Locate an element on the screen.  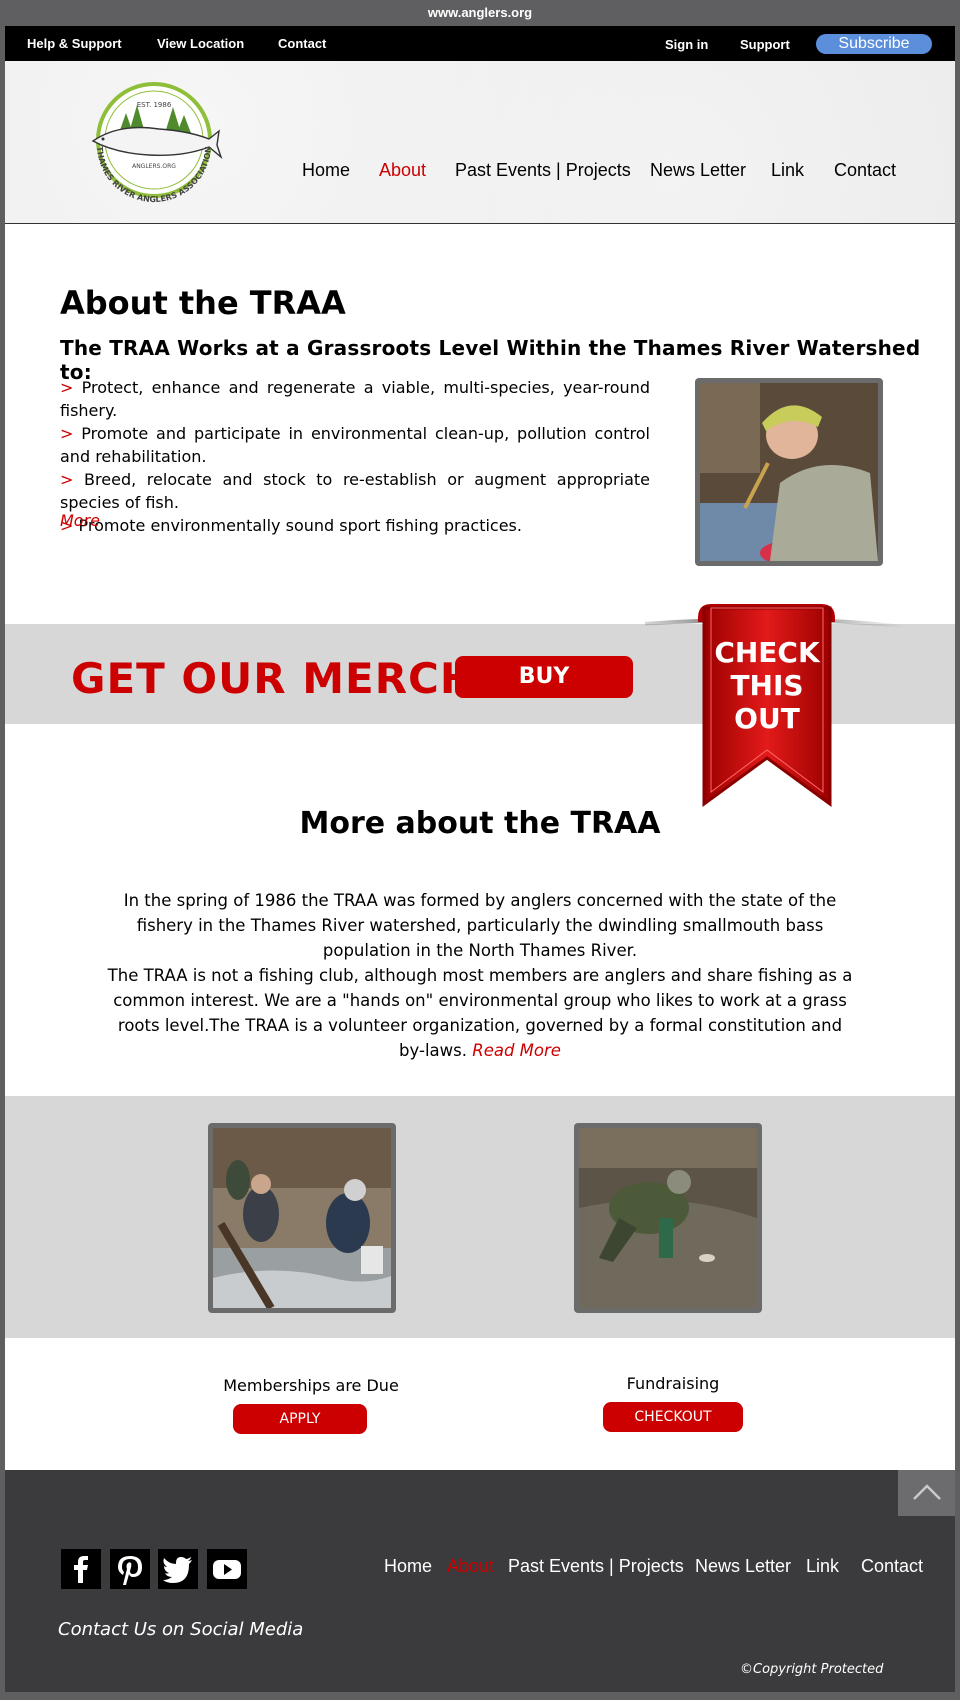
buy-button: BUY is located at coordinates (544, 677).